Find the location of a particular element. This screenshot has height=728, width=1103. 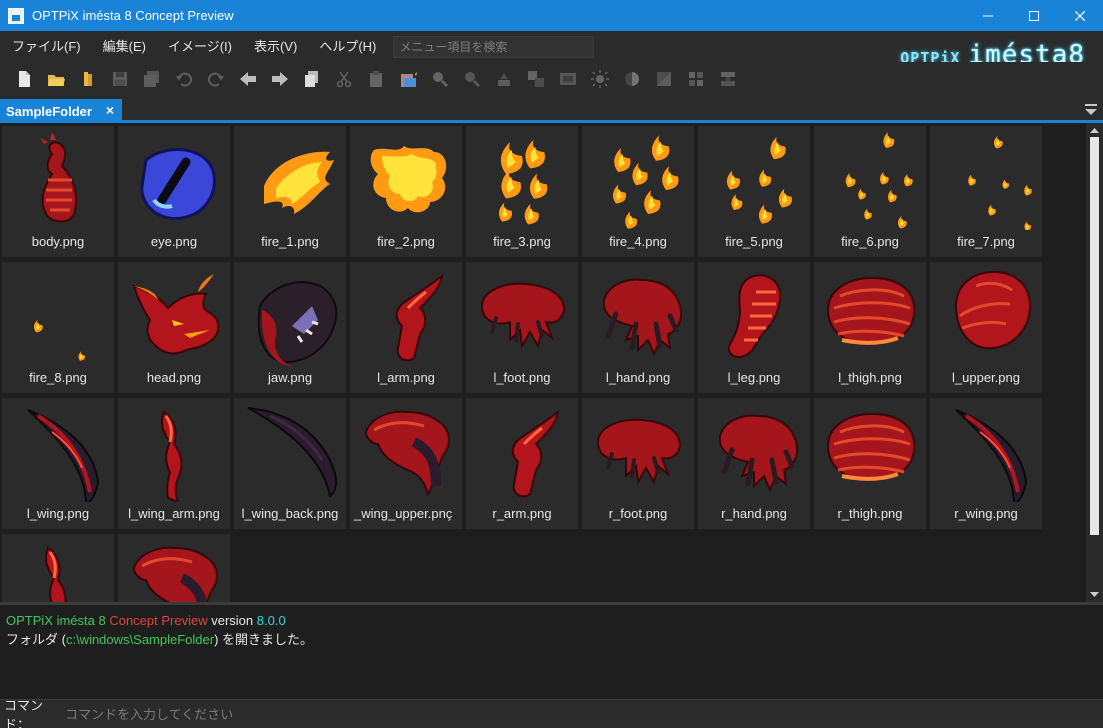

thumbnail-item: fire_5.png is located at coordinates (754, 191).